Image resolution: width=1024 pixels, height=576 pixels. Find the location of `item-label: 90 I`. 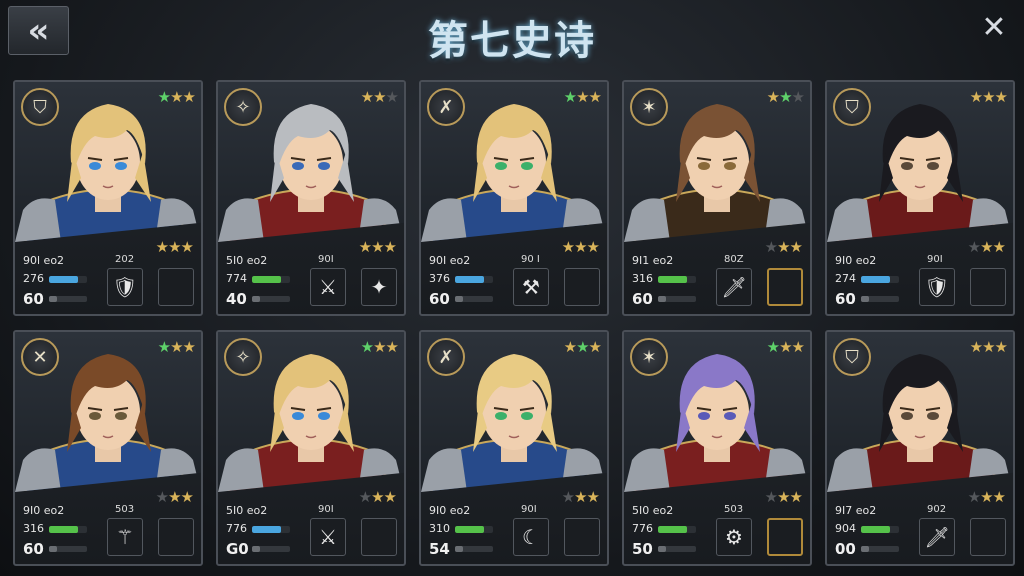

item-label: 90 I is located at coordinates (530, 259).